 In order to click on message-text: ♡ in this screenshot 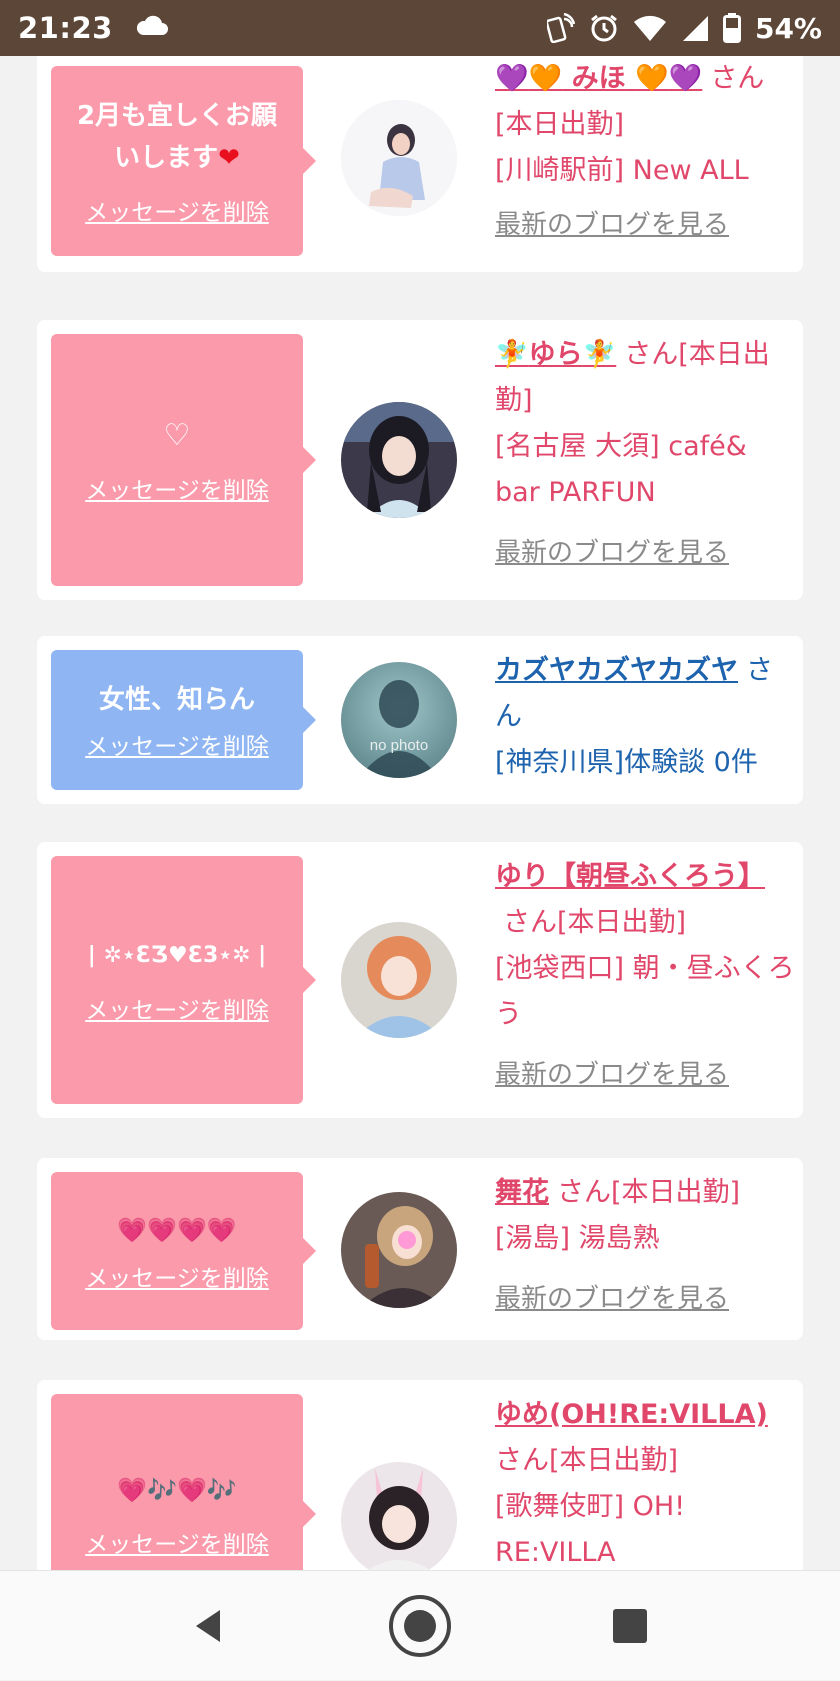, I will do `click(177, 435)`.